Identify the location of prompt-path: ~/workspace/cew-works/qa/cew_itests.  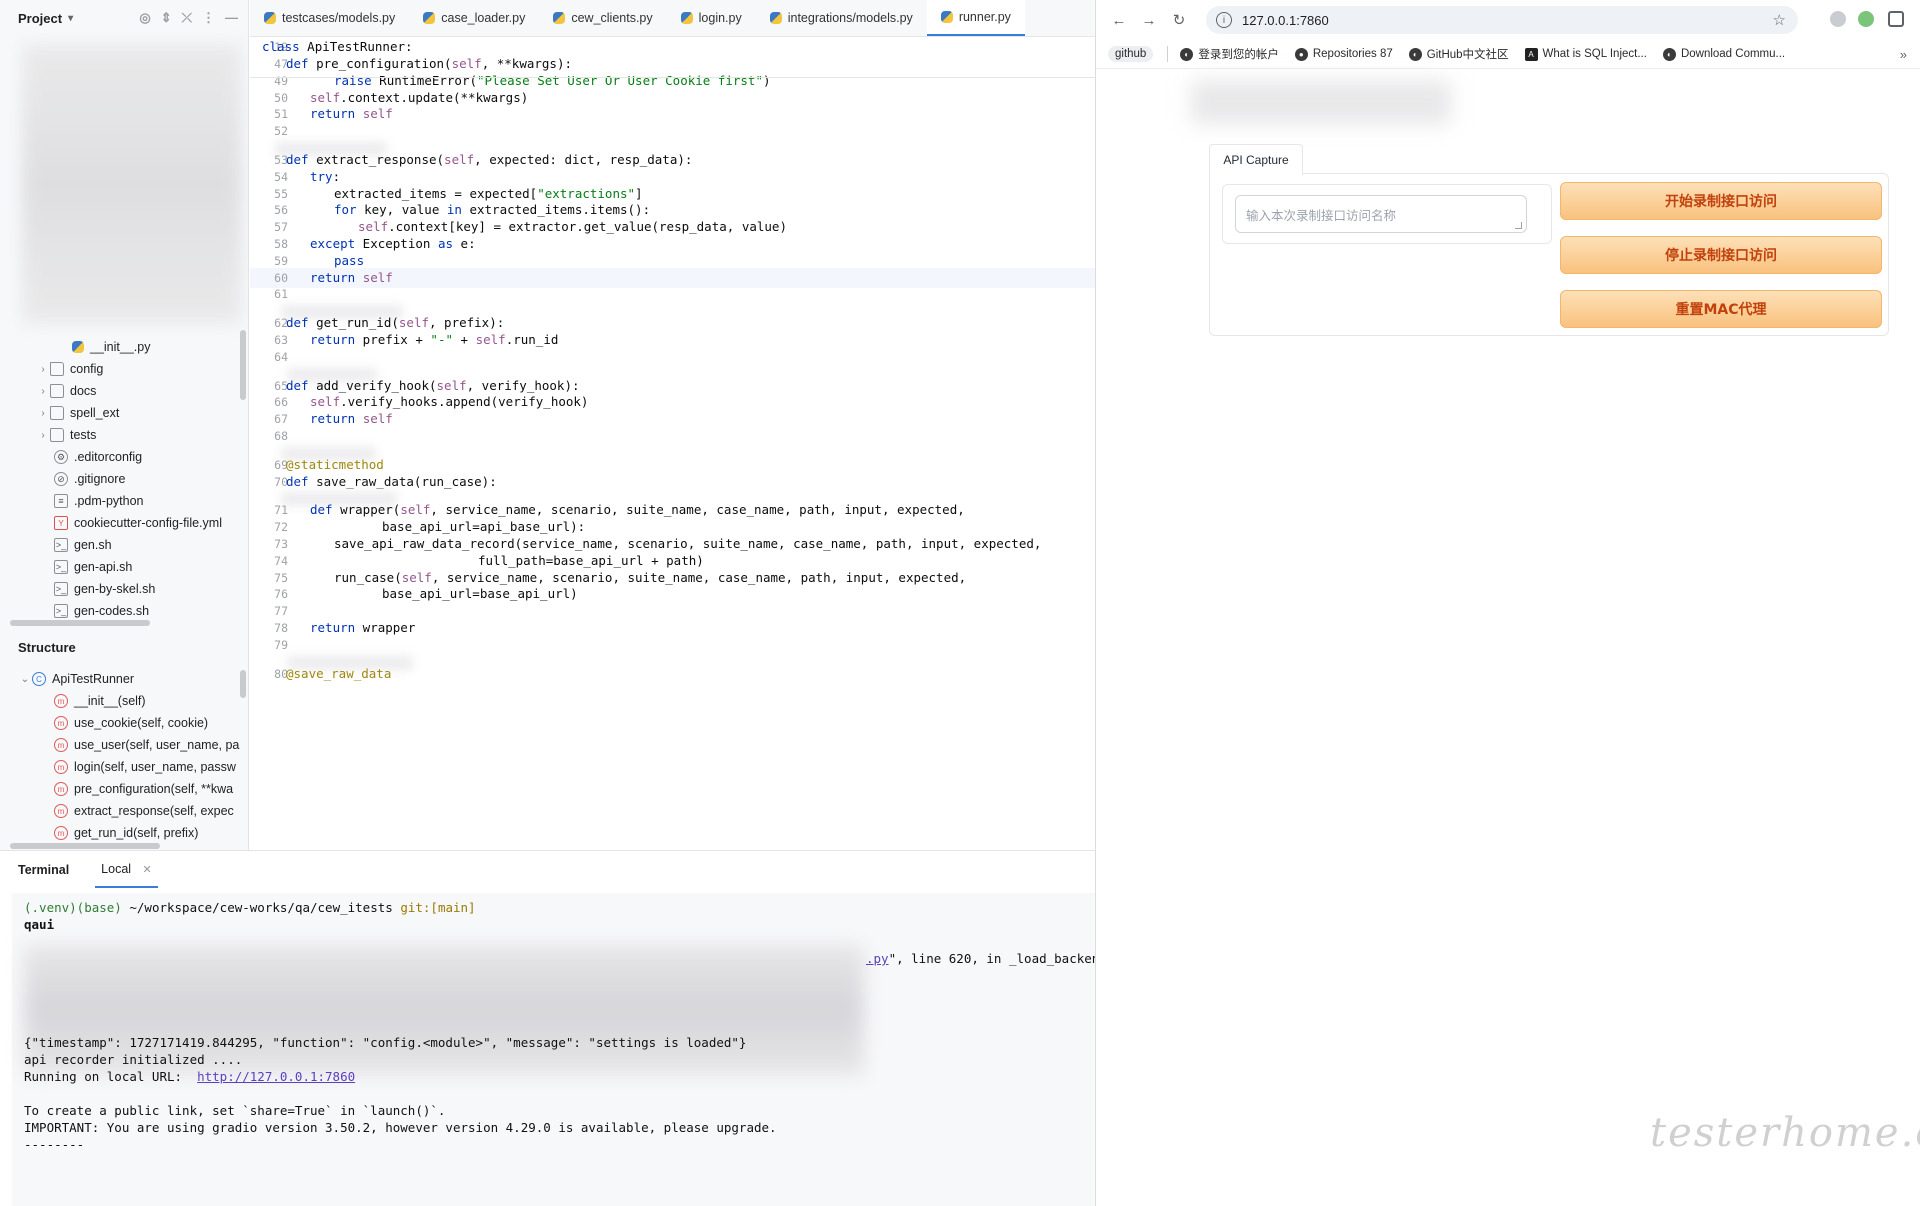
(261, 907).